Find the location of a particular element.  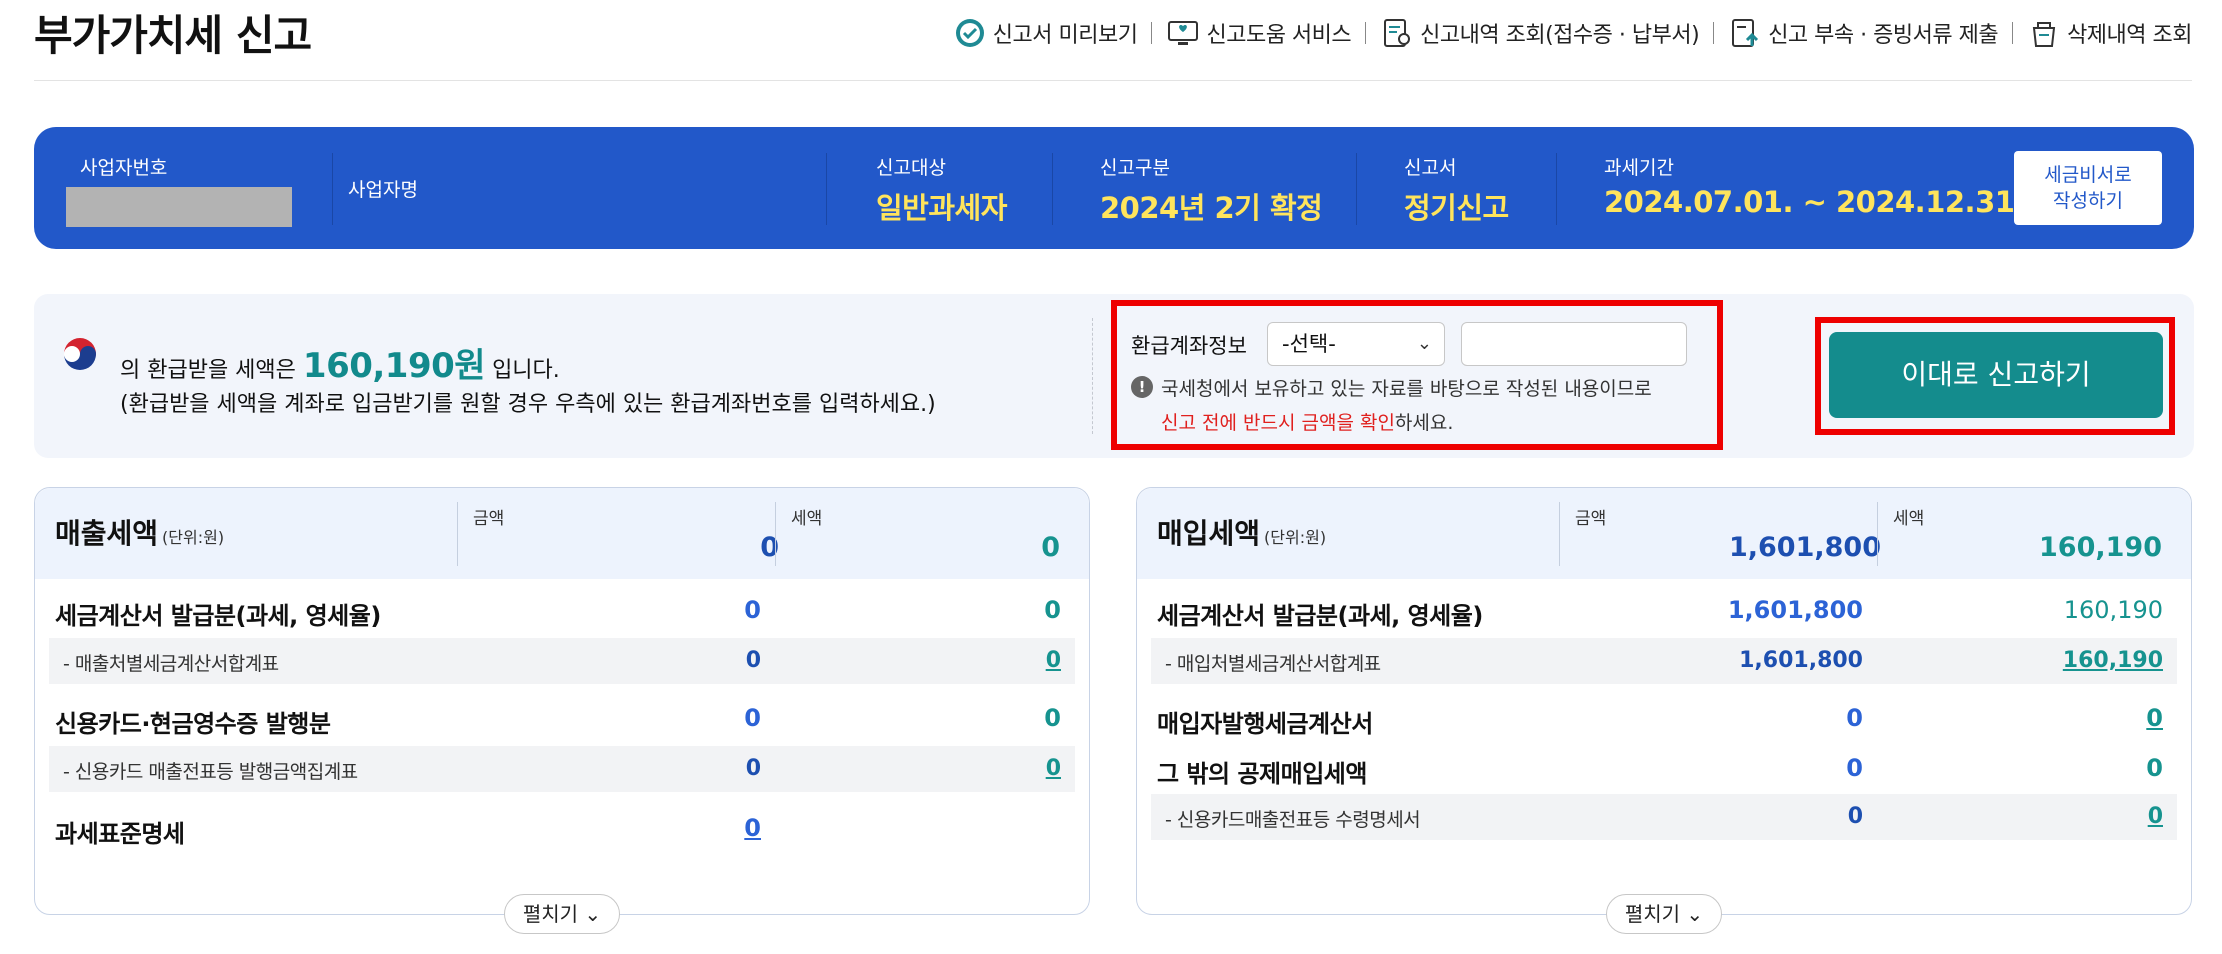

row-label: - 신용카드 매출전표등 발행금액집계표 is located at coordinates (210, 772).